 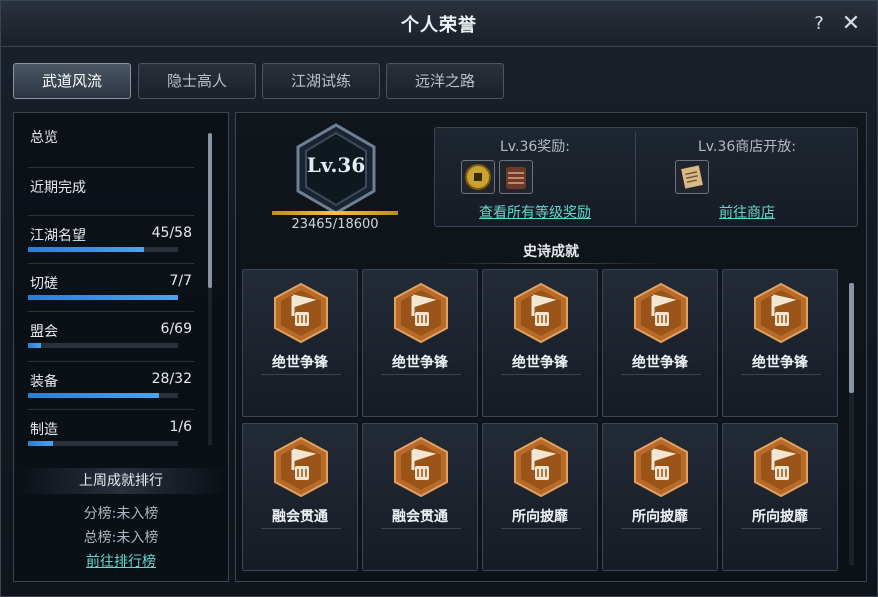 What do you see at coordinates (819, 24) in the screenshot?
I see `help-button: ?` at bounding box center [819, 24].